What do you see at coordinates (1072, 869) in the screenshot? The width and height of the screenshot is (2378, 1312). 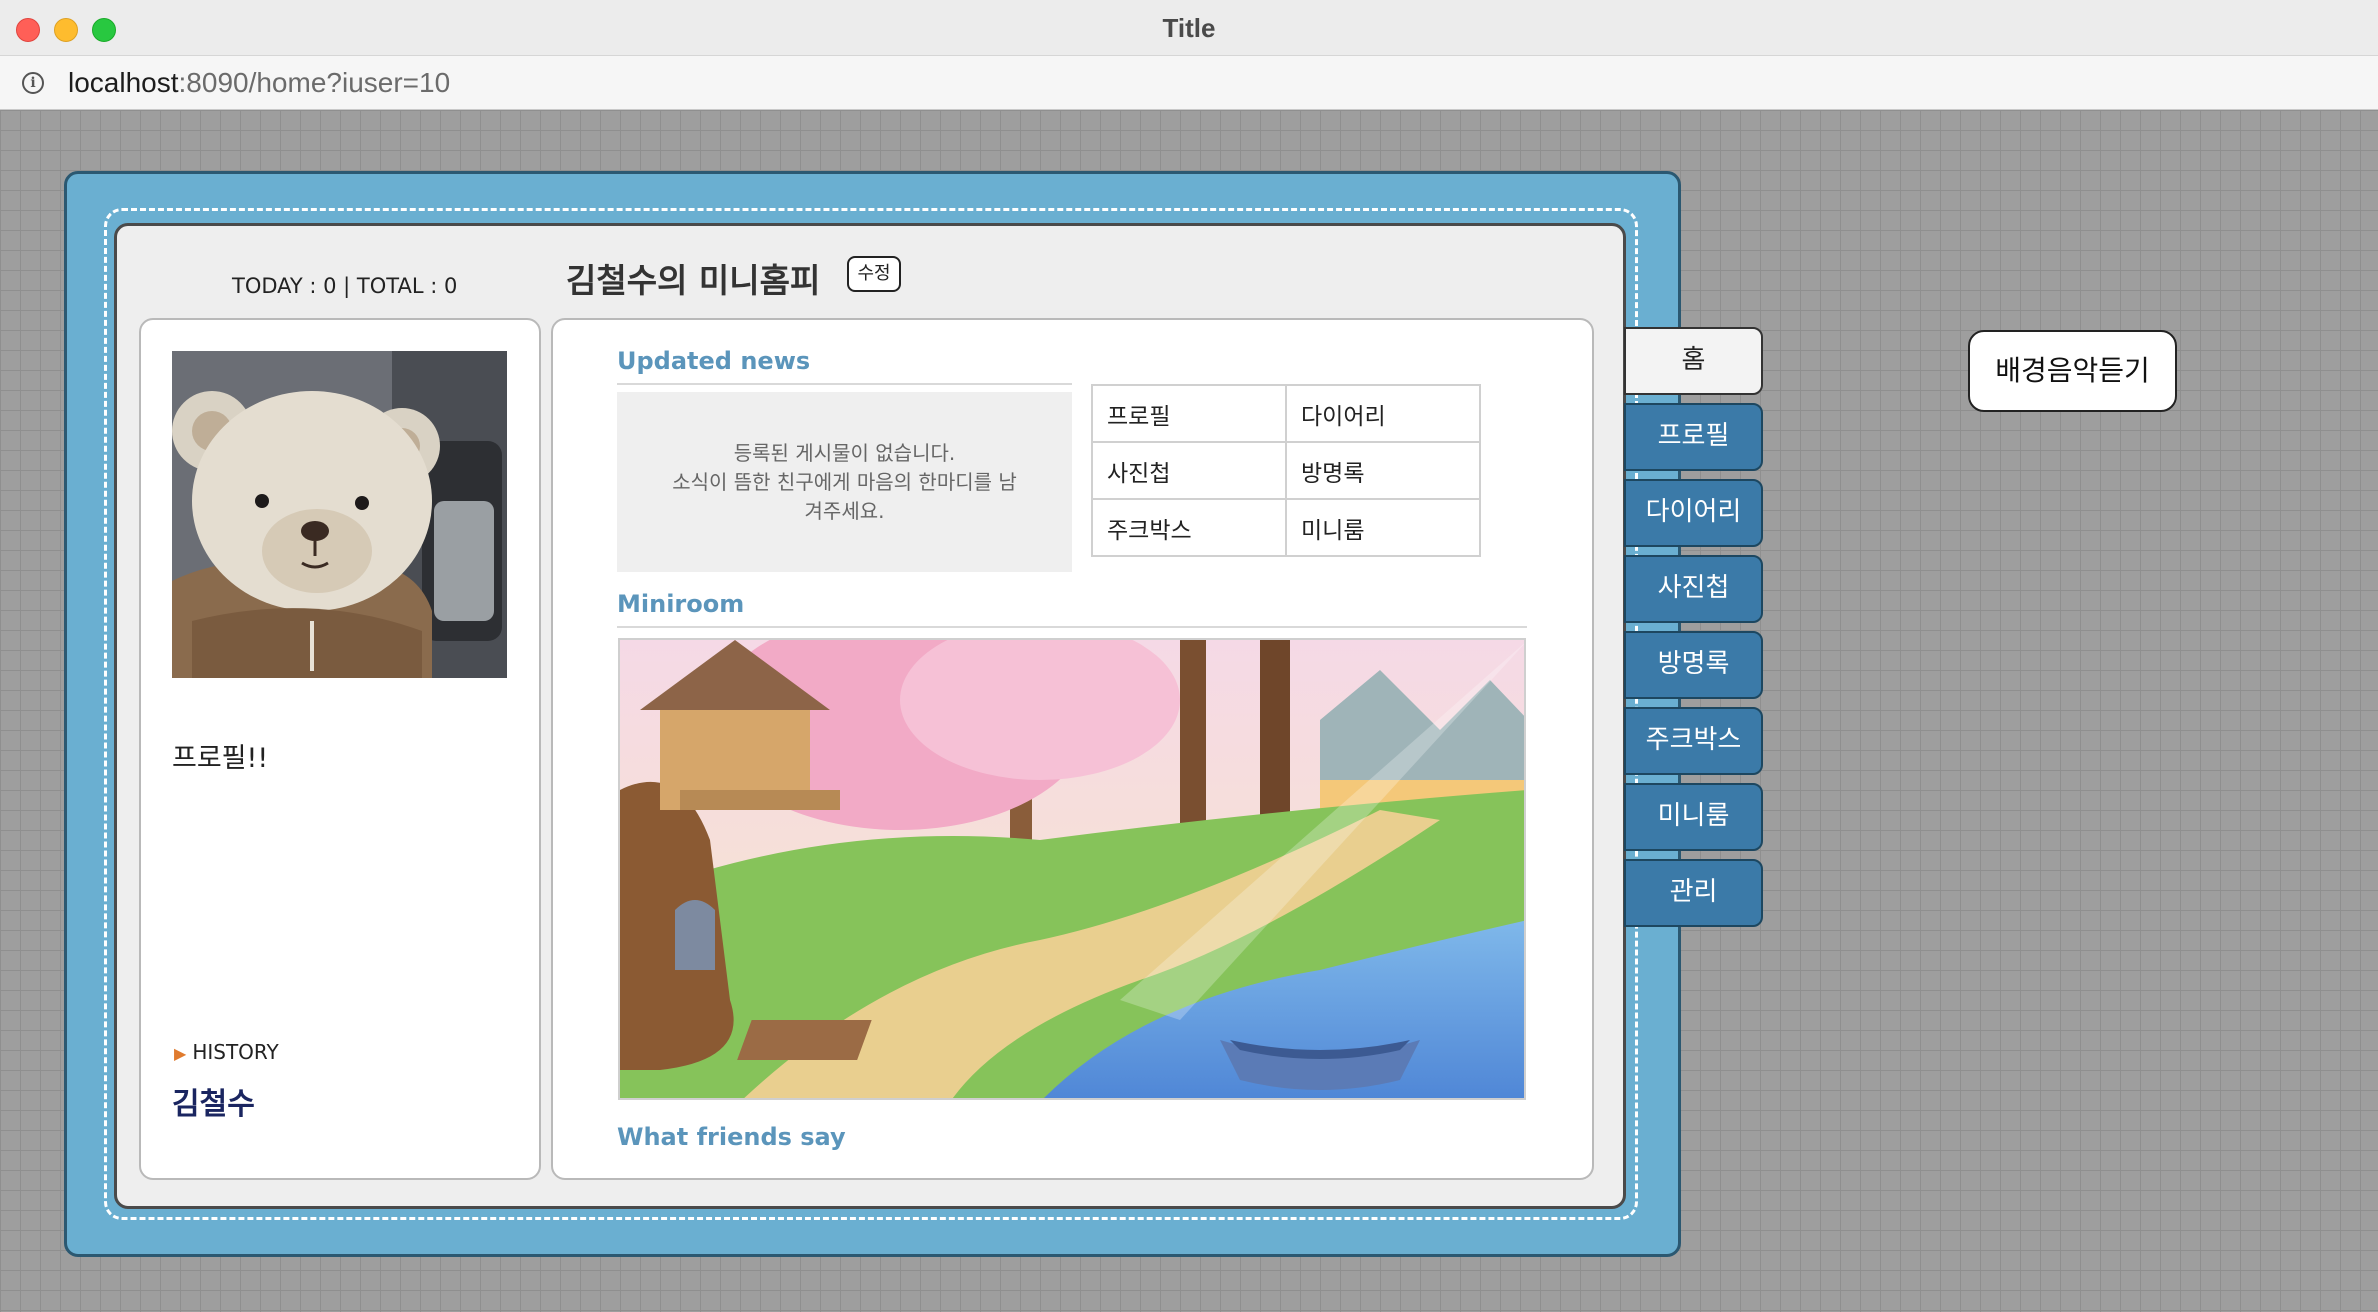 I see `miniroom-image` at bounding box center [1072, 869].